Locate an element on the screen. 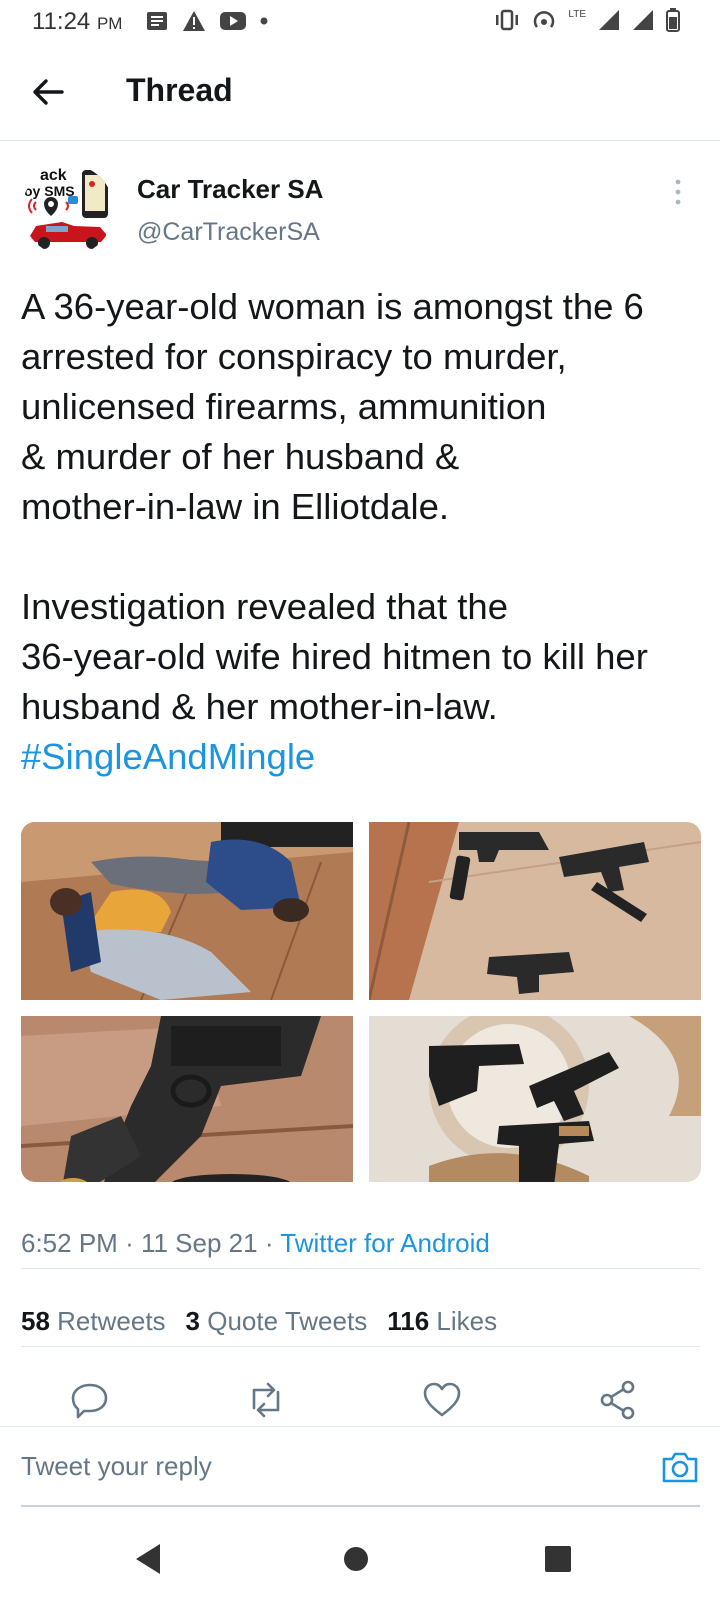  camera-icon is located at coordinates (680, 1467).